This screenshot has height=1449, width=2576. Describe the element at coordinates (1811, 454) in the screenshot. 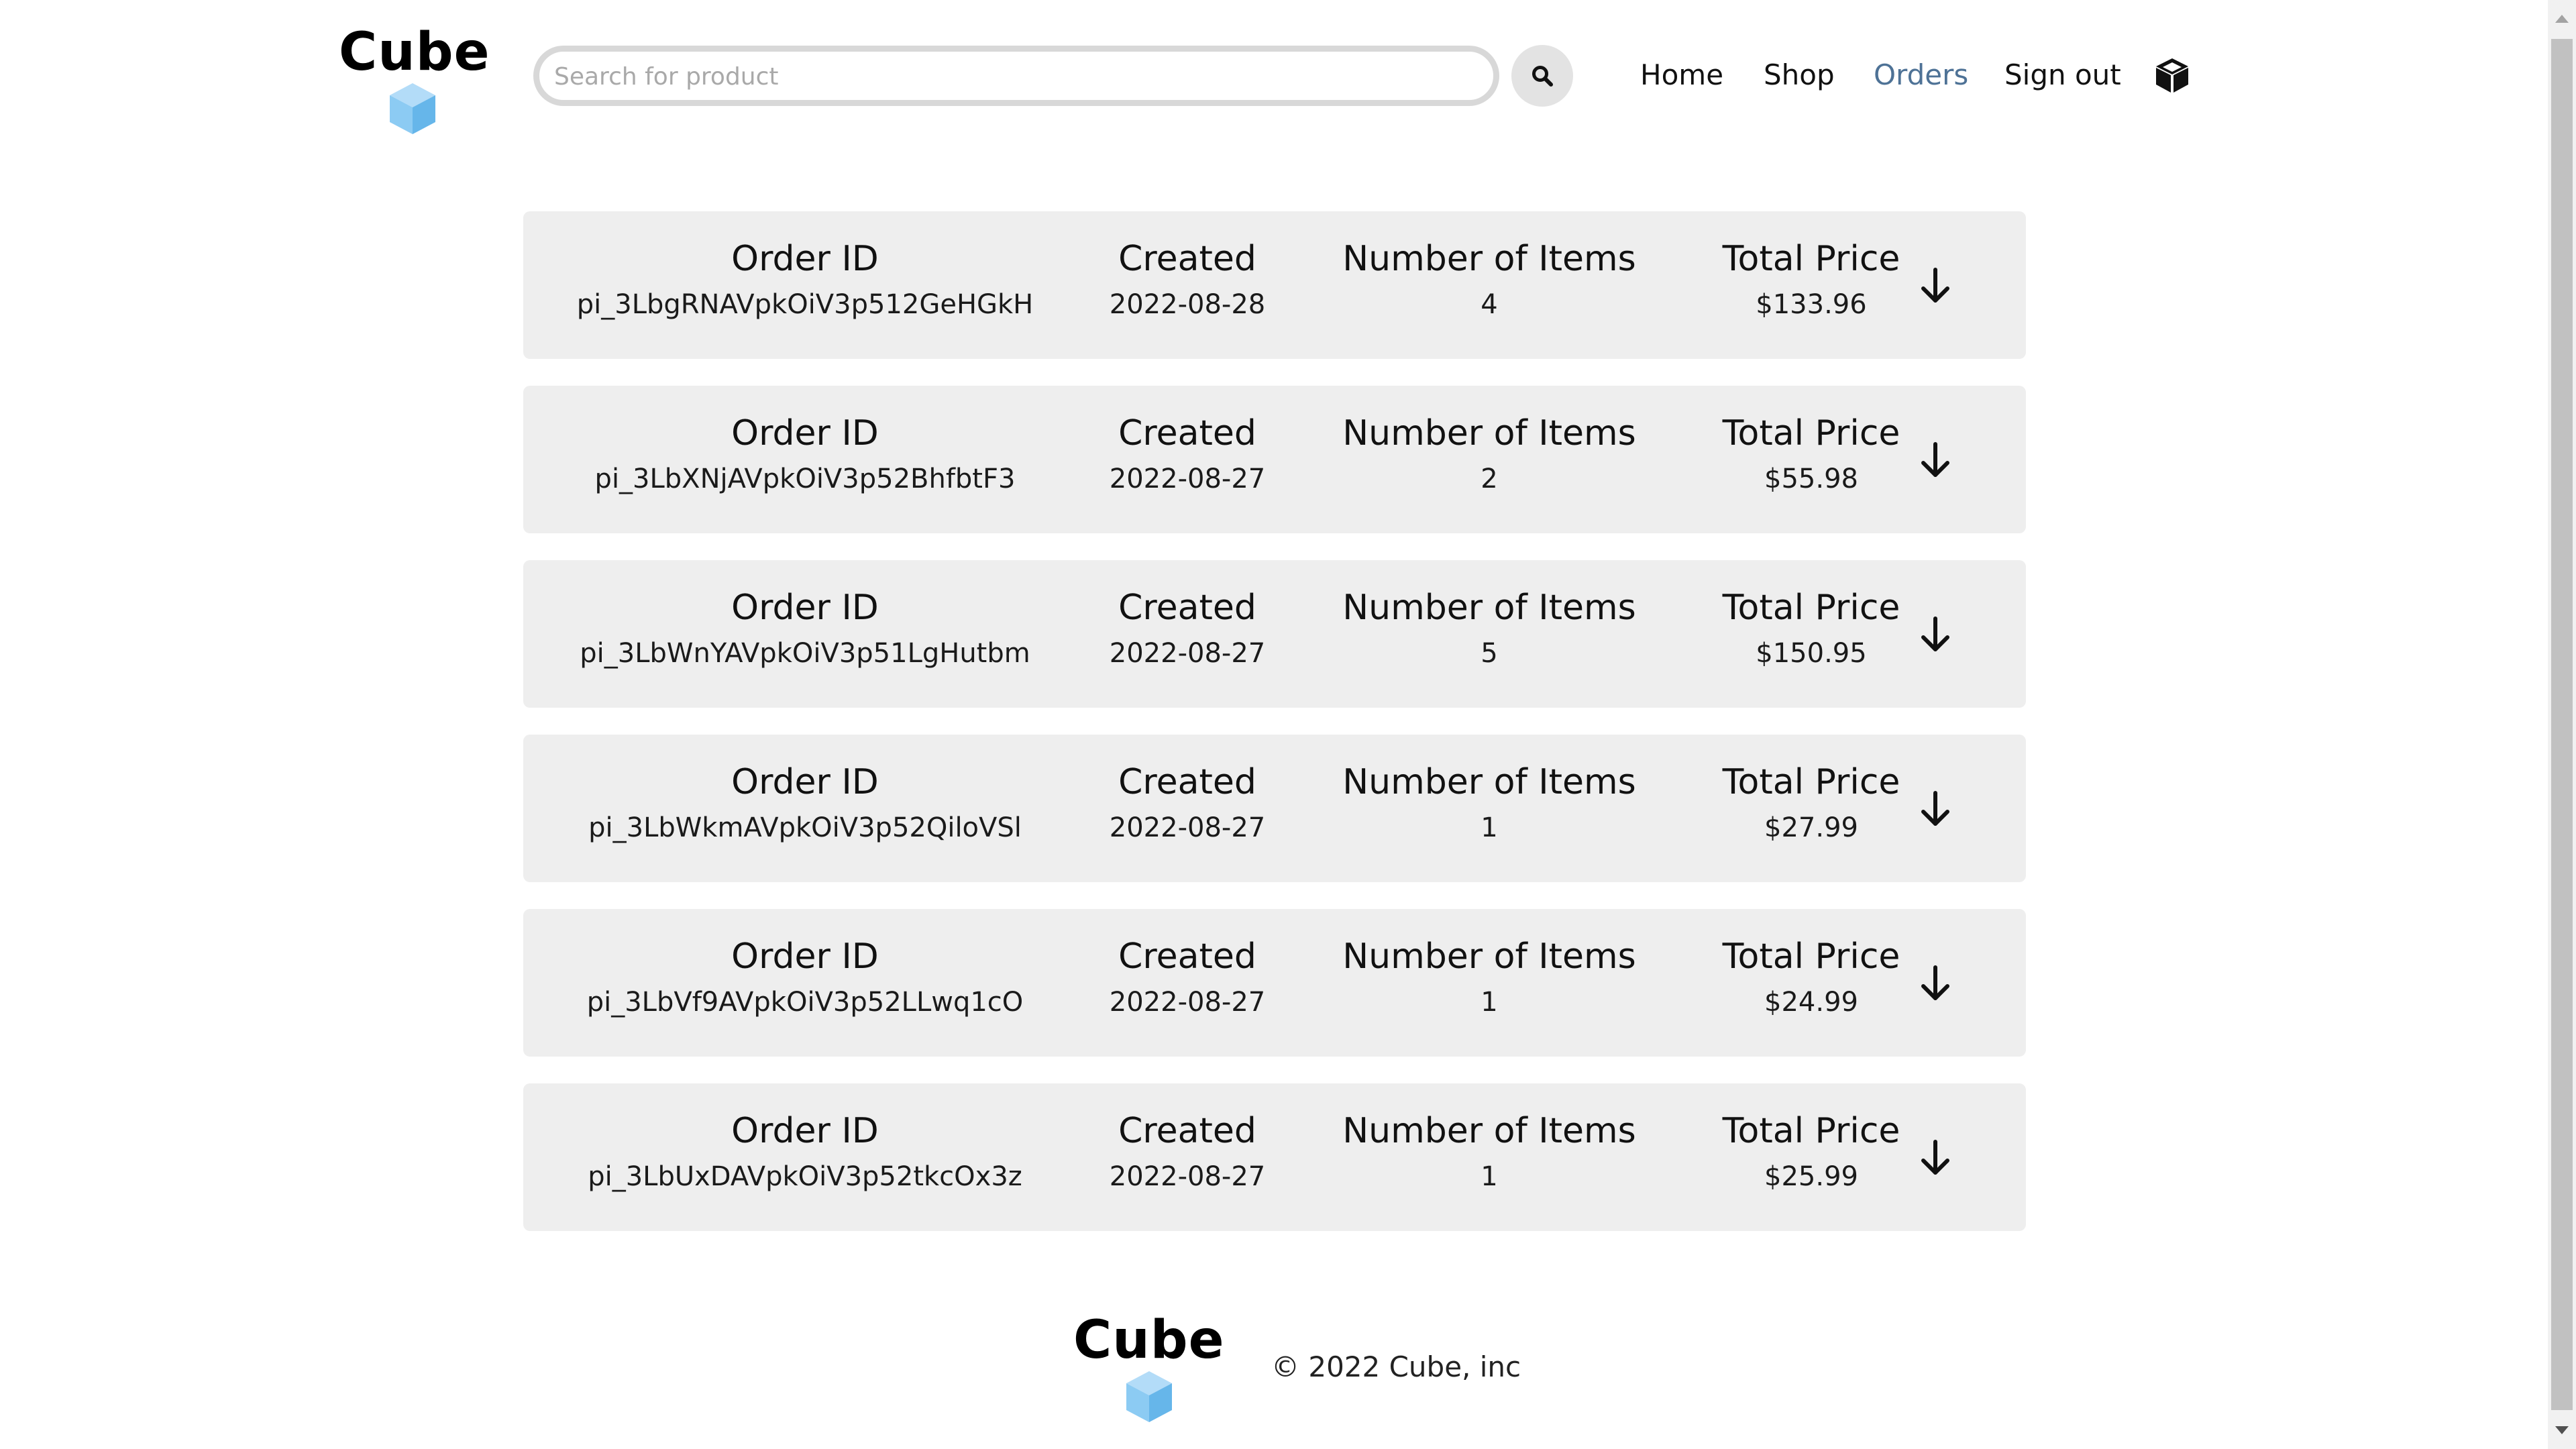

I see `total-column: Total Price $55.98` at that location.